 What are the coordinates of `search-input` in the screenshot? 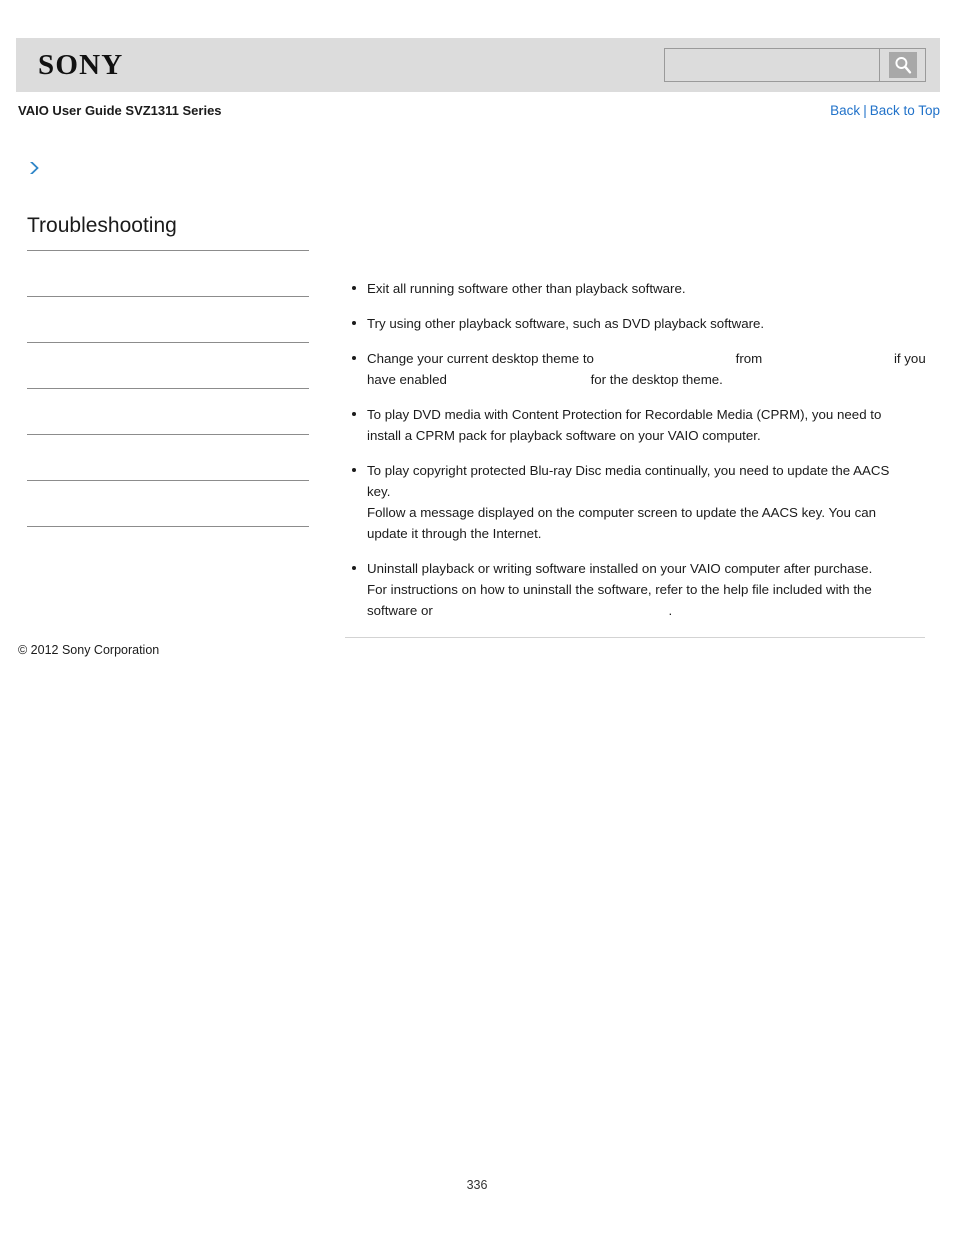 It's located at (772, 65).